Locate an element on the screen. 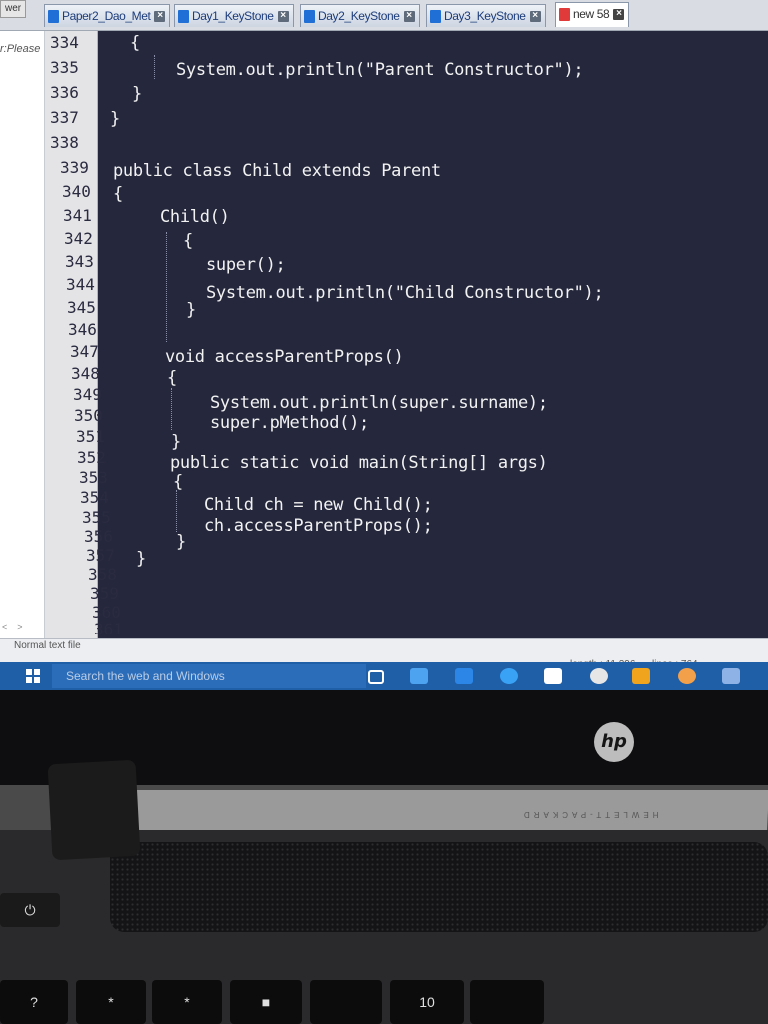  chrome-icon is located at coordinates (599, 676).